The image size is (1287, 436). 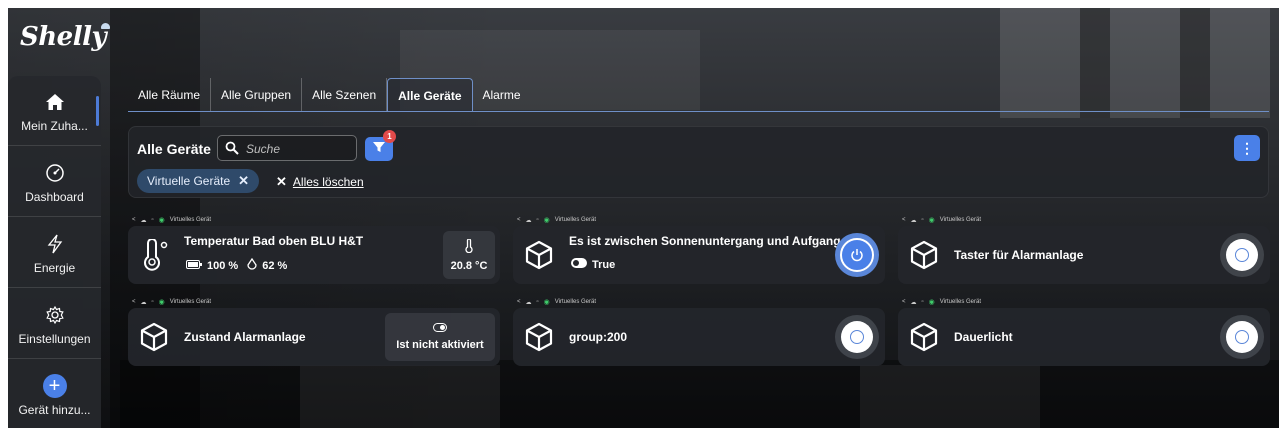 What do you see at coordinates (699, 337) in the screenshot?
I see `device-card-body: group:200` at bounding box center [699, 337].